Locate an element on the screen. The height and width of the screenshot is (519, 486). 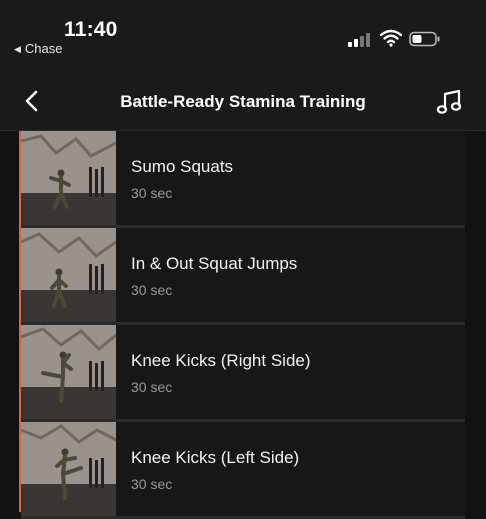
nav-bar: Battle-Ready Stamina Training is located at coordinates (243, 96).